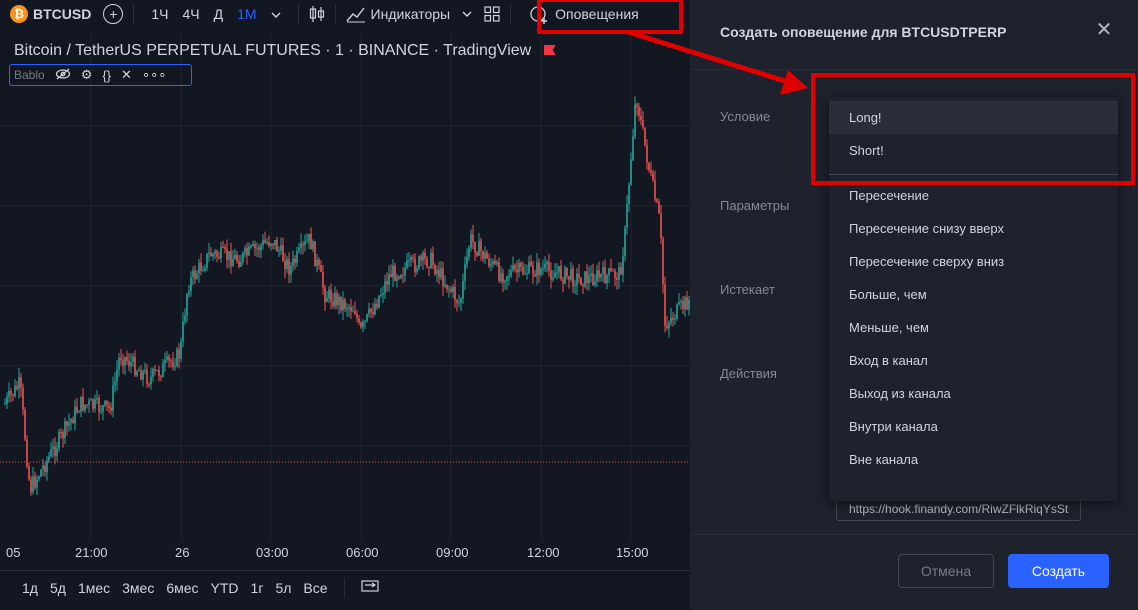 The width and height of the screenshot is (1138, 610). What do you see at coordinates (748, 373) in the screenshot?
I see `actions-label: Действия` at bounding box center [748, 373].